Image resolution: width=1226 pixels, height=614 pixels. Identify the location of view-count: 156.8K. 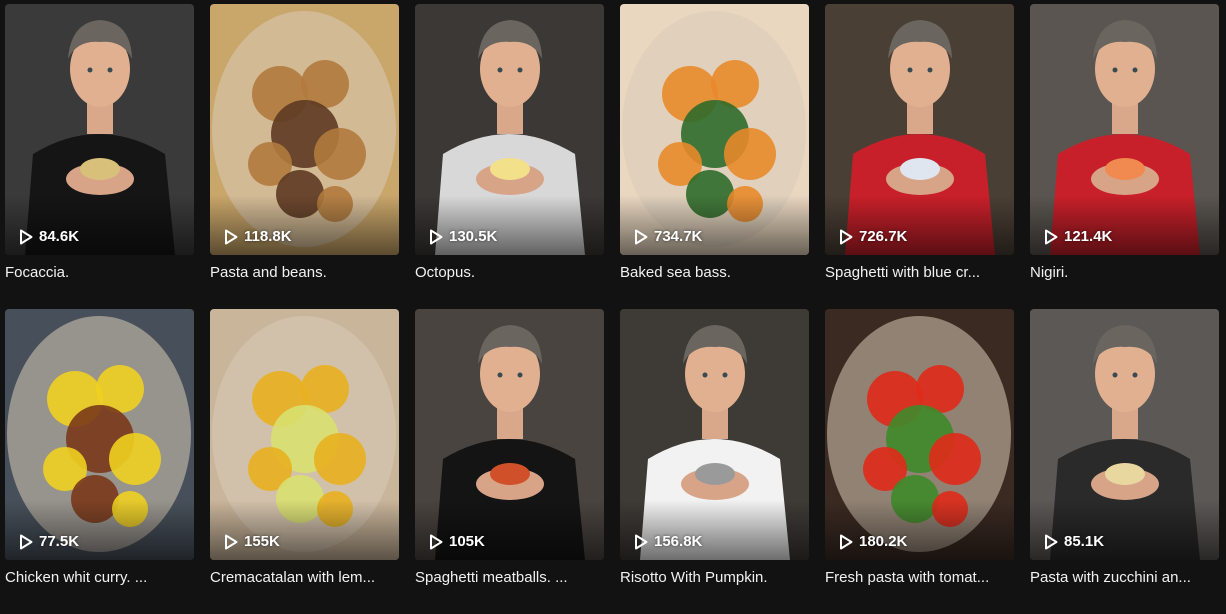
(668, 541).